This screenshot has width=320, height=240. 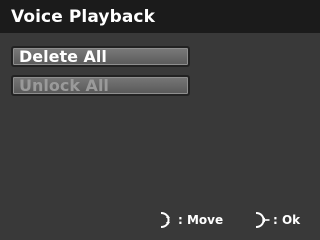 What do you see at coordinates (201, 220) in the screenshot?
I see `move-hint-label: : Move` at bounding box center [201, 220].